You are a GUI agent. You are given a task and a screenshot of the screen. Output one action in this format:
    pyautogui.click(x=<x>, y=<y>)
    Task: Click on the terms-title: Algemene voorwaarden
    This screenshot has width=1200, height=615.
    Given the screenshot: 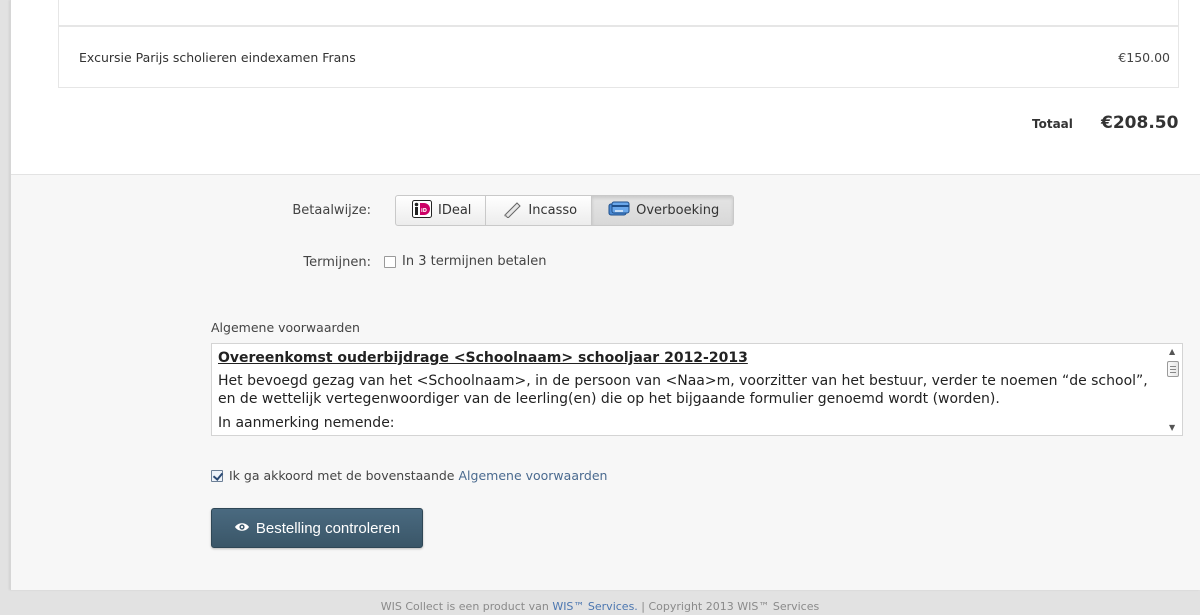 What is the action you would take?
    pyautogui.click(x=285, y=327)
    